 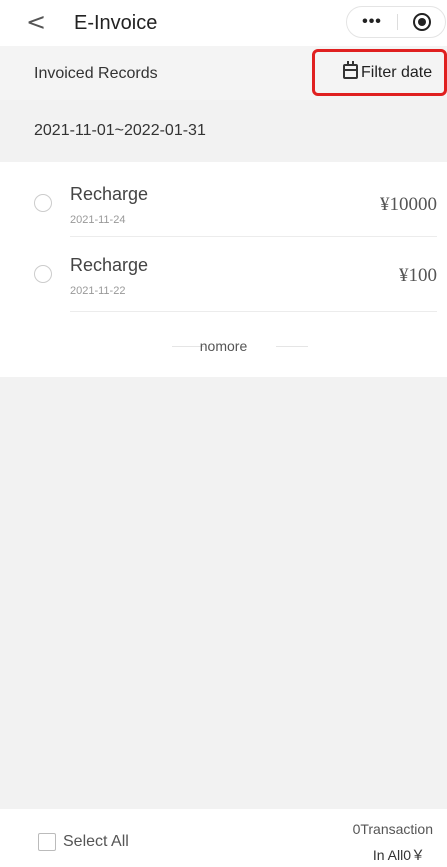 What do you see at coordinates (253, 311) in the screenshot?
I see `row-divider` at bounding box center [253, 311].